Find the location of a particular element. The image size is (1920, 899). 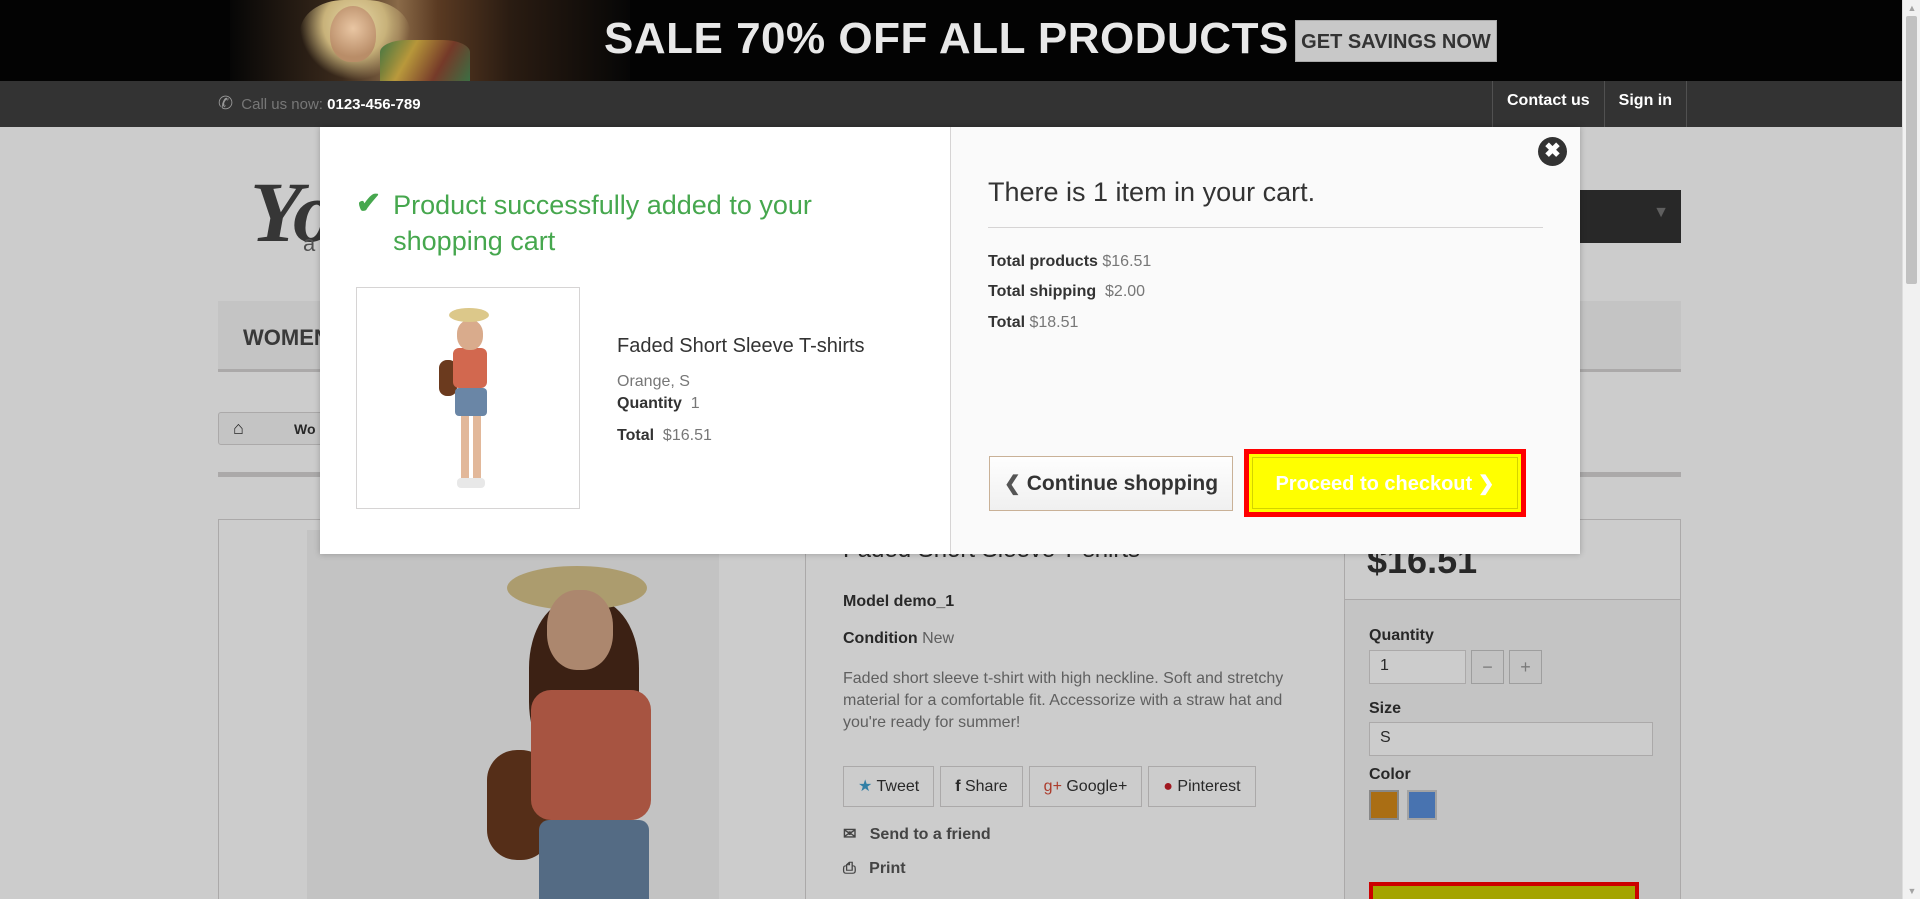

checkmark-icon: ✔ is located at coordinates (369, 203).